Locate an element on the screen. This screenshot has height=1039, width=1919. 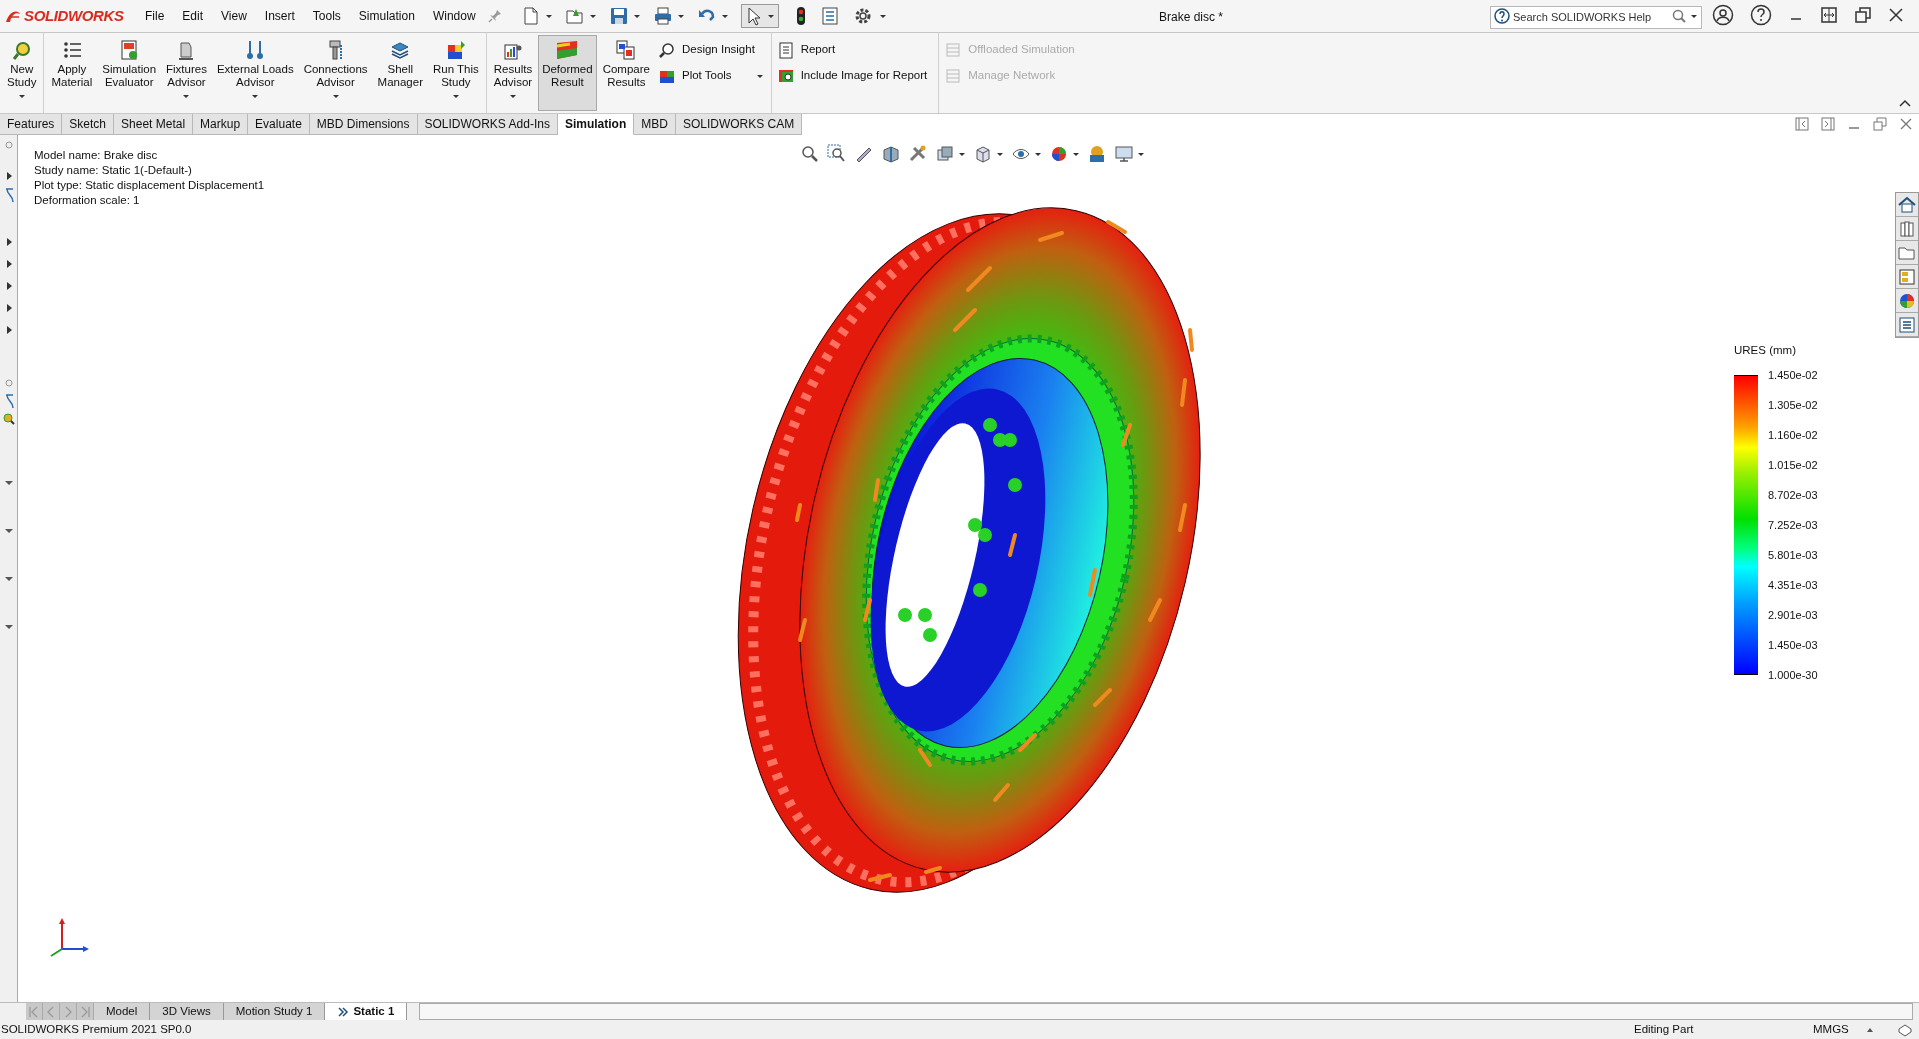
command-tab: Sheet Metal is located at coordinates (154, 124).